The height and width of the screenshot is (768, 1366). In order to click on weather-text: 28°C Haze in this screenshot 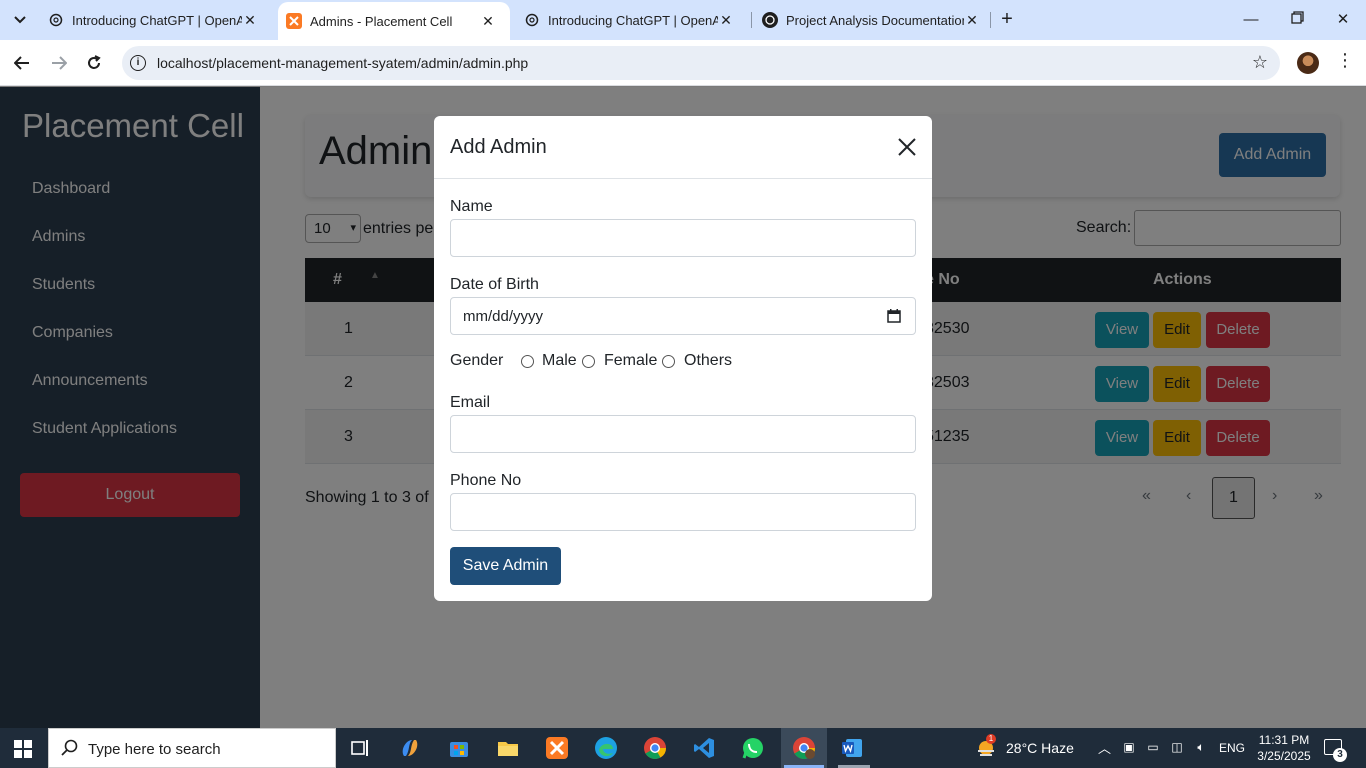, I will do `click(1040, 748)`.